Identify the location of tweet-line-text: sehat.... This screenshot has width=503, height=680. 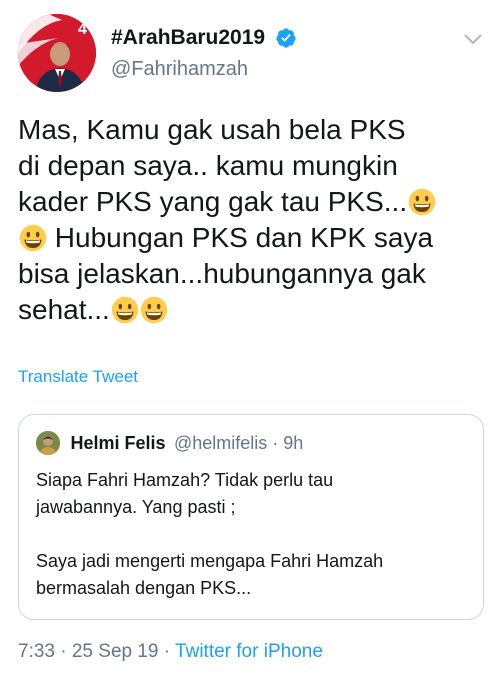
(64, 309).